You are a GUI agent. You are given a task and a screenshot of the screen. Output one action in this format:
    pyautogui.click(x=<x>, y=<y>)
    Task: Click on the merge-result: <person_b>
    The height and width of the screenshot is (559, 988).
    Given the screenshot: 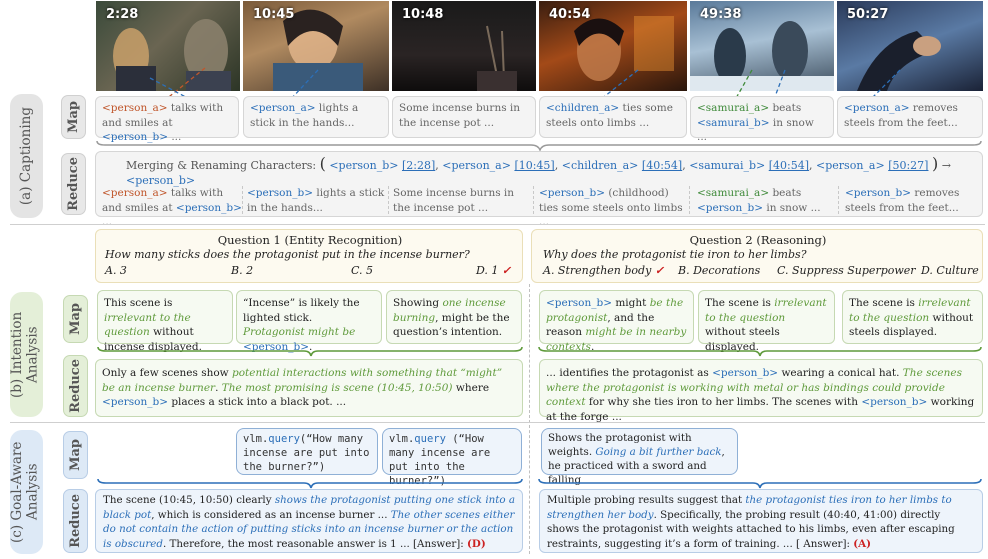 What is the action you would take?
    pyautogui.click(x=161, y=180)
    